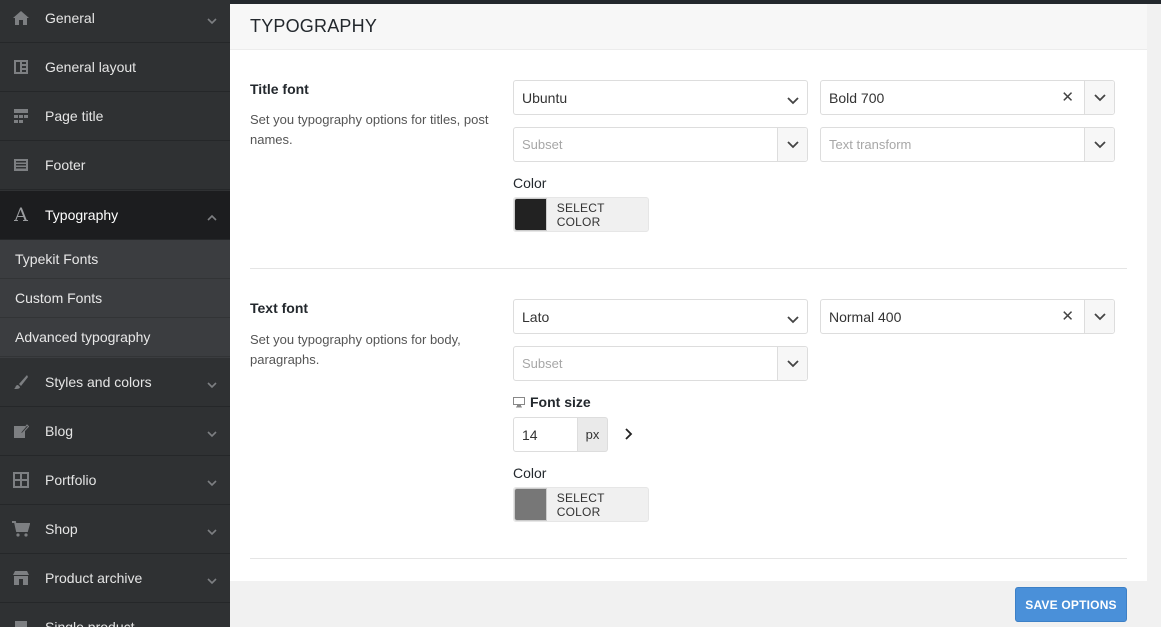 This screenshot has height=627, width=1161. Describe the element at coordinates (519, 402) in the screenshot. I see `desktop-icon` at that location.